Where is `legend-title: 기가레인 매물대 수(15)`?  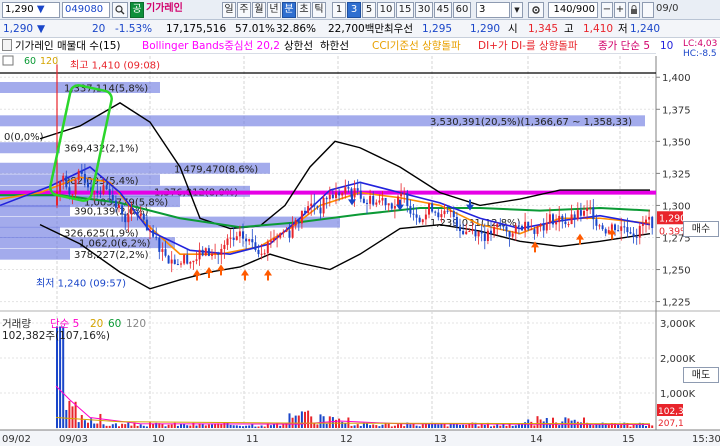
legend-title: 기가레인 매물대 수(15) is located at coordinates (68, 46).